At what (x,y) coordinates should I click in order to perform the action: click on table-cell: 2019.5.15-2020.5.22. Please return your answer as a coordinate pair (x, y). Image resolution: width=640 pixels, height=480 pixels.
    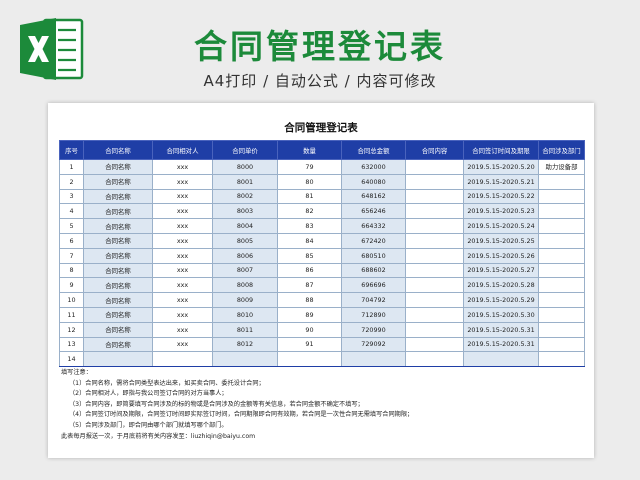
    Looking at the image, I should click on (501, 196).